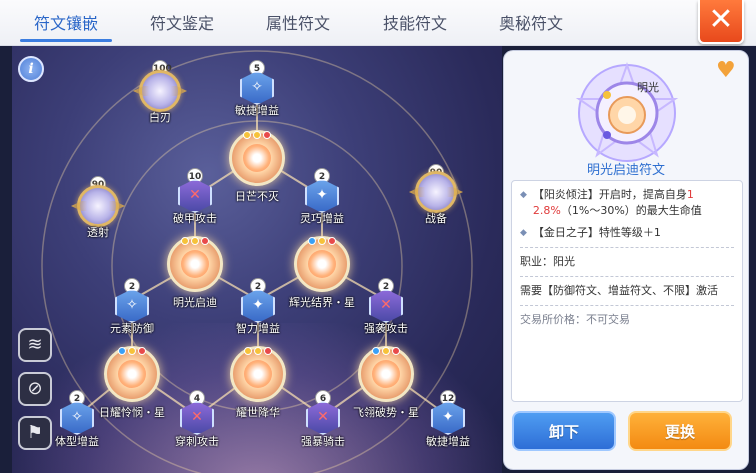 Image resolution: width=756 pixels, height=473 pixels. Describe the element at coordinates (257, 196) in the screenshot. I see `node-label: 日芒不灭` at that location.